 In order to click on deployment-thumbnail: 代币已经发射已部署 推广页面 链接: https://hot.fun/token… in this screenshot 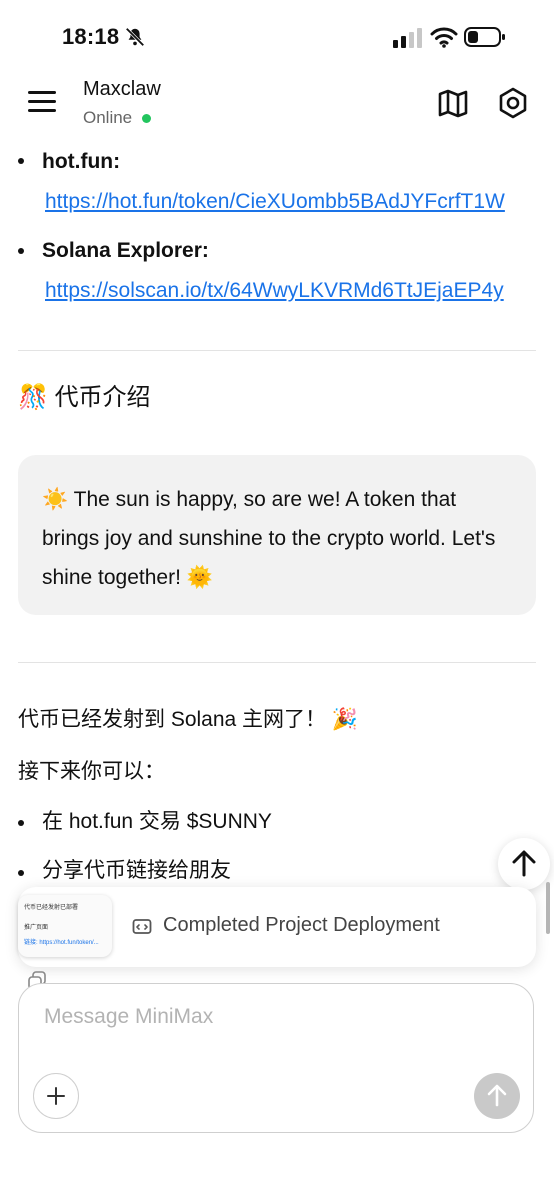, I will do `click(65, 926)`.